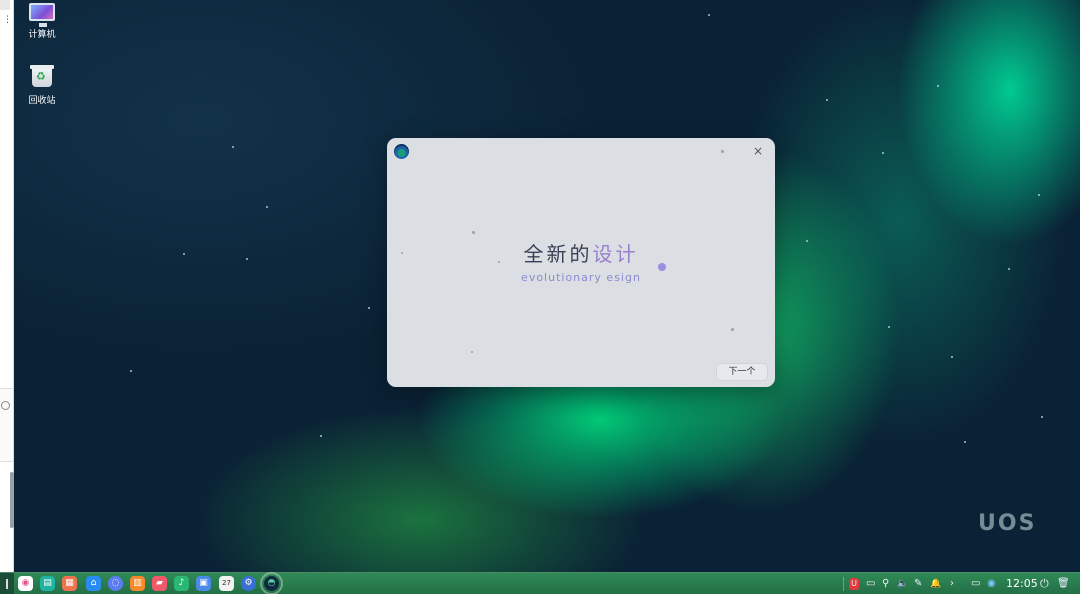 The width and height of the screenshot is (1080, 594). Describe the element at coordinates (42, 76) in the screenshot. I see `trash-icon` at that location.